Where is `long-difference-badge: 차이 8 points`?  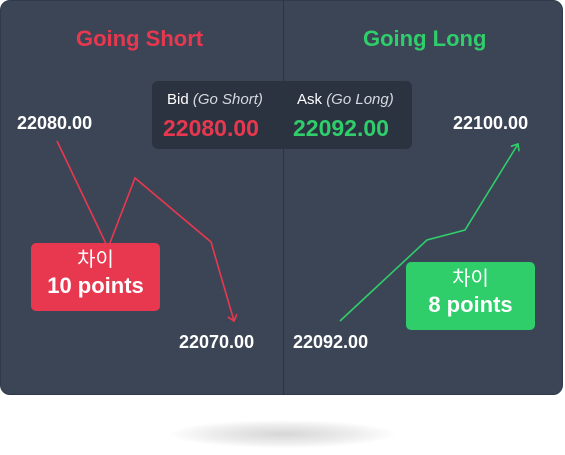 long-difference-badge: 차이 8 points is located at coordinates (470, 296).